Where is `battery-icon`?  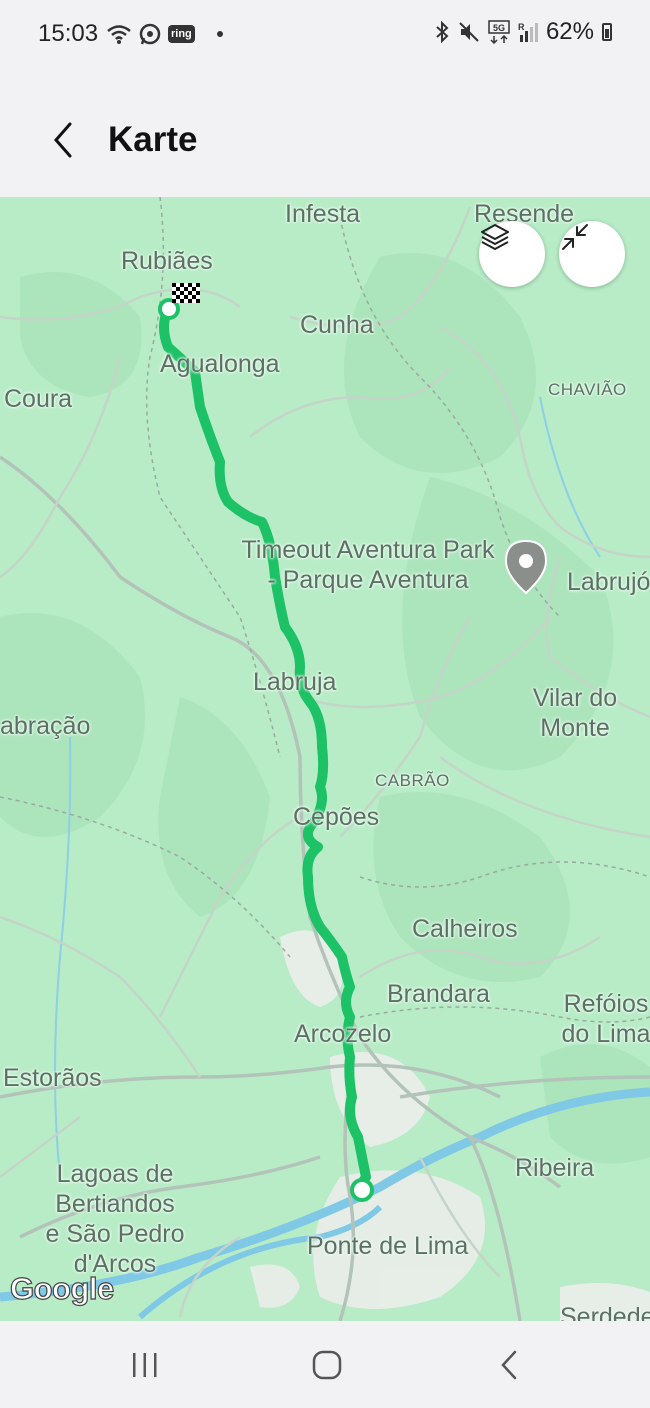 battery-icon is located at coordinates (607, 32).